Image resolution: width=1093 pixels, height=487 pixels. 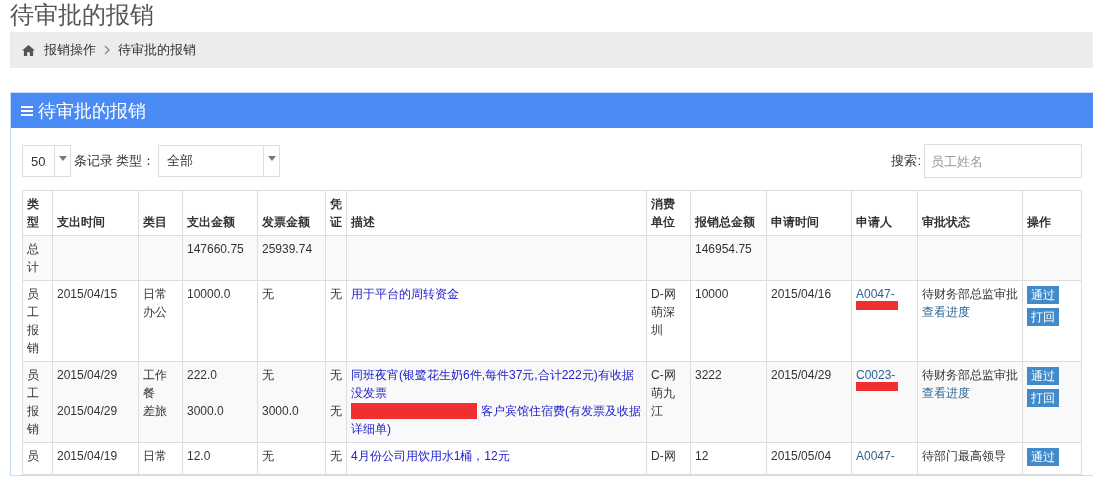 What do you see at coordinates (135, 161) in the screenshot?
I see `type-label: 类型：` at bounding box center [135, 161].